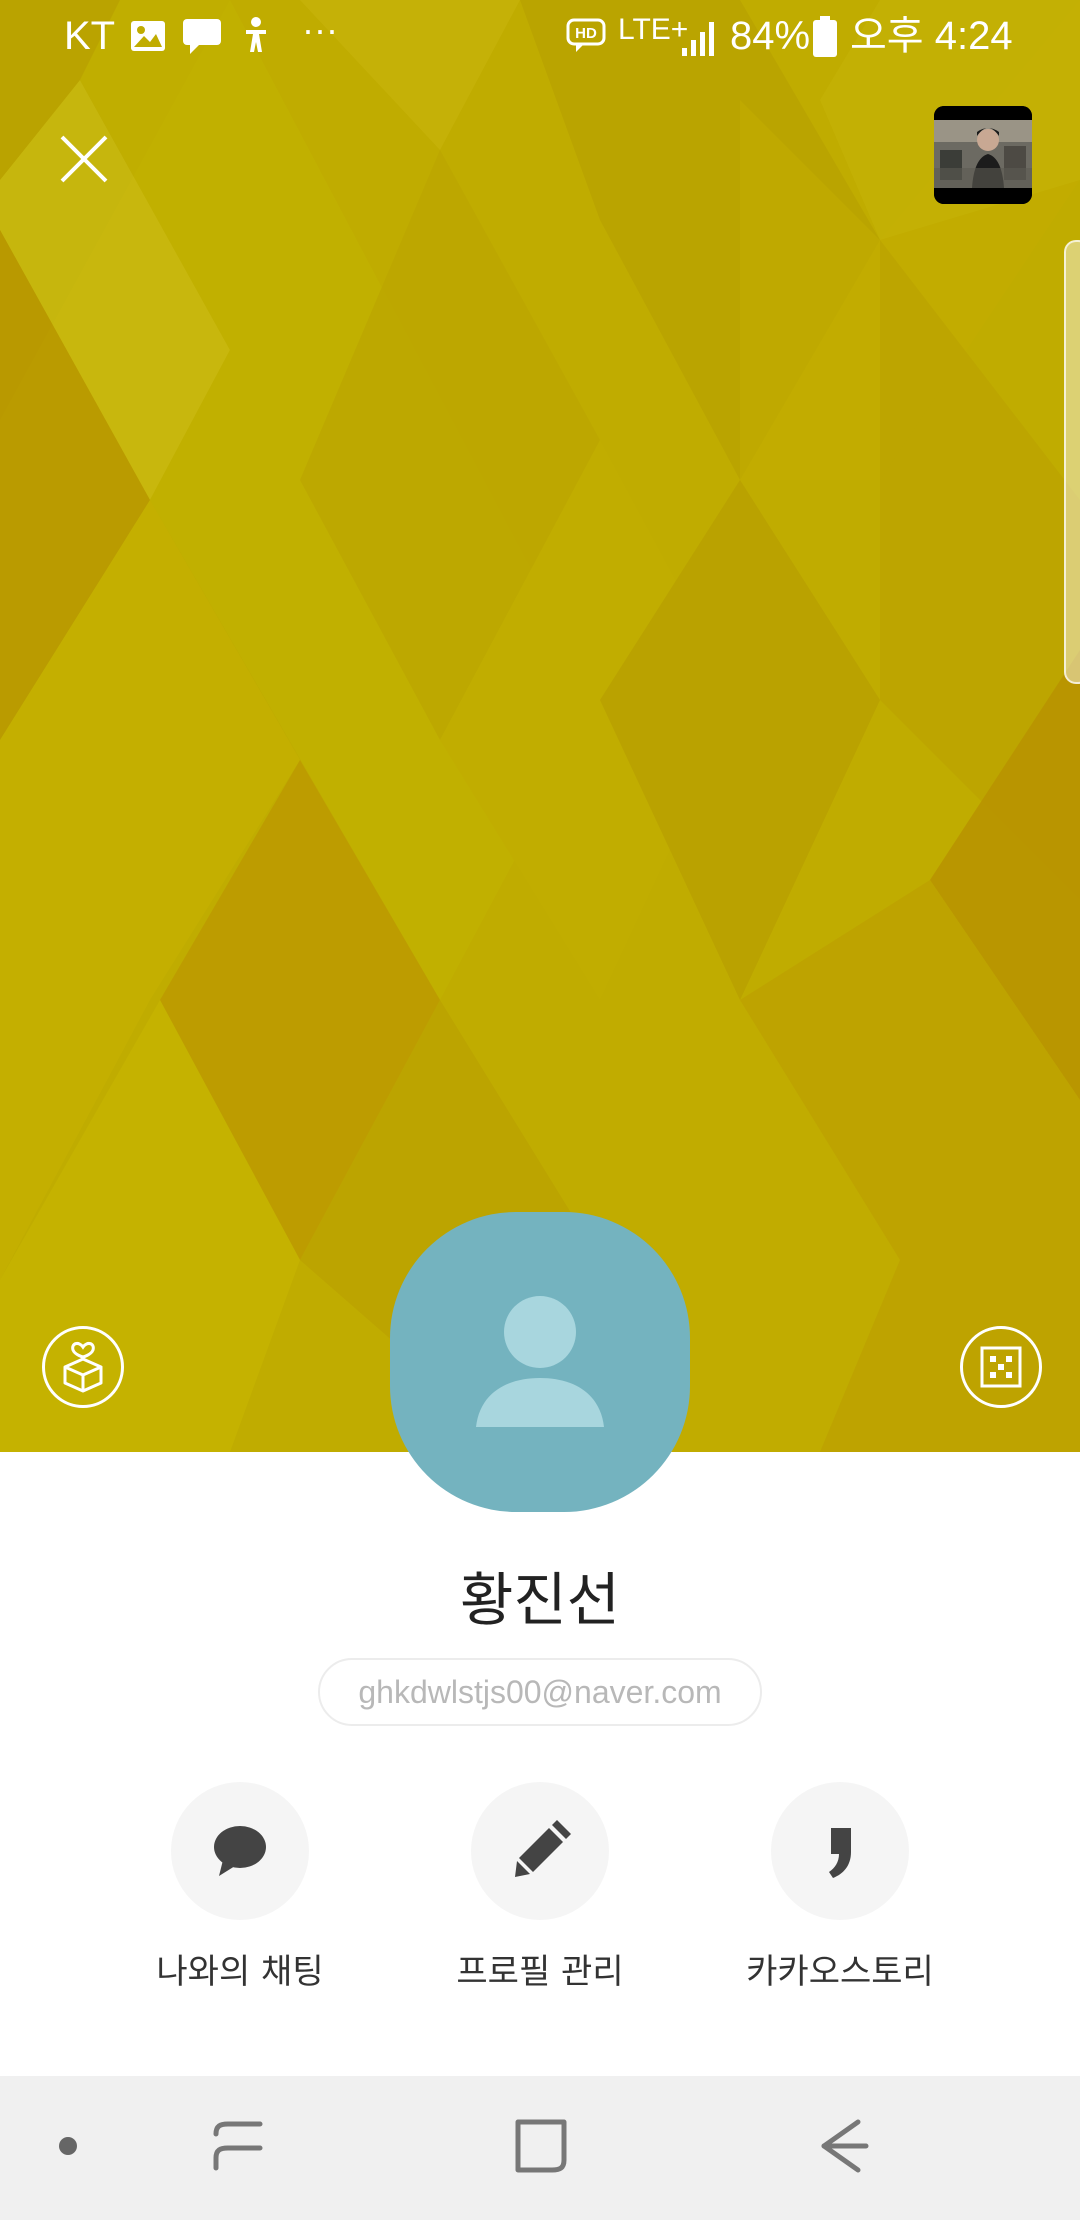 The height and width of the screenshot is (2220, 1080). I want to click on battery-icon, so click(825, 36).